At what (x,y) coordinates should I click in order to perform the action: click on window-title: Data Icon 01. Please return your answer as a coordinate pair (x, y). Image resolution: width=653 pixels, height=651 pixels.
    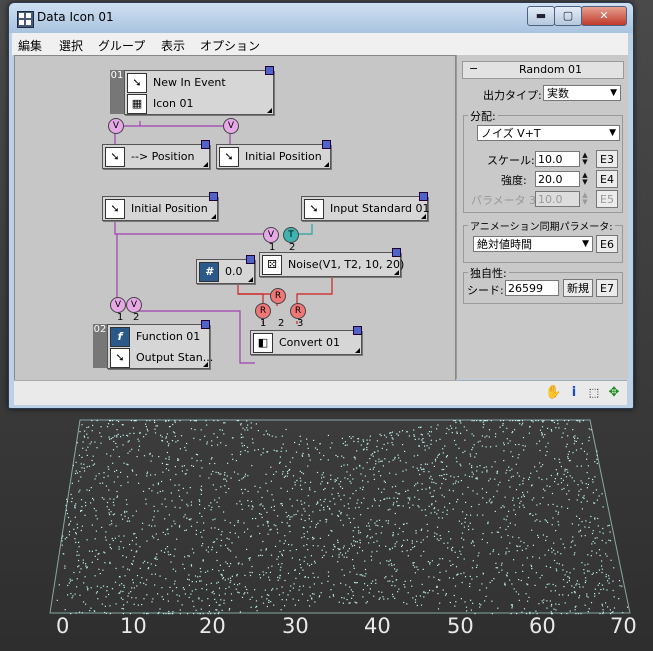
    Looking at the image, I should click on (75, 17).